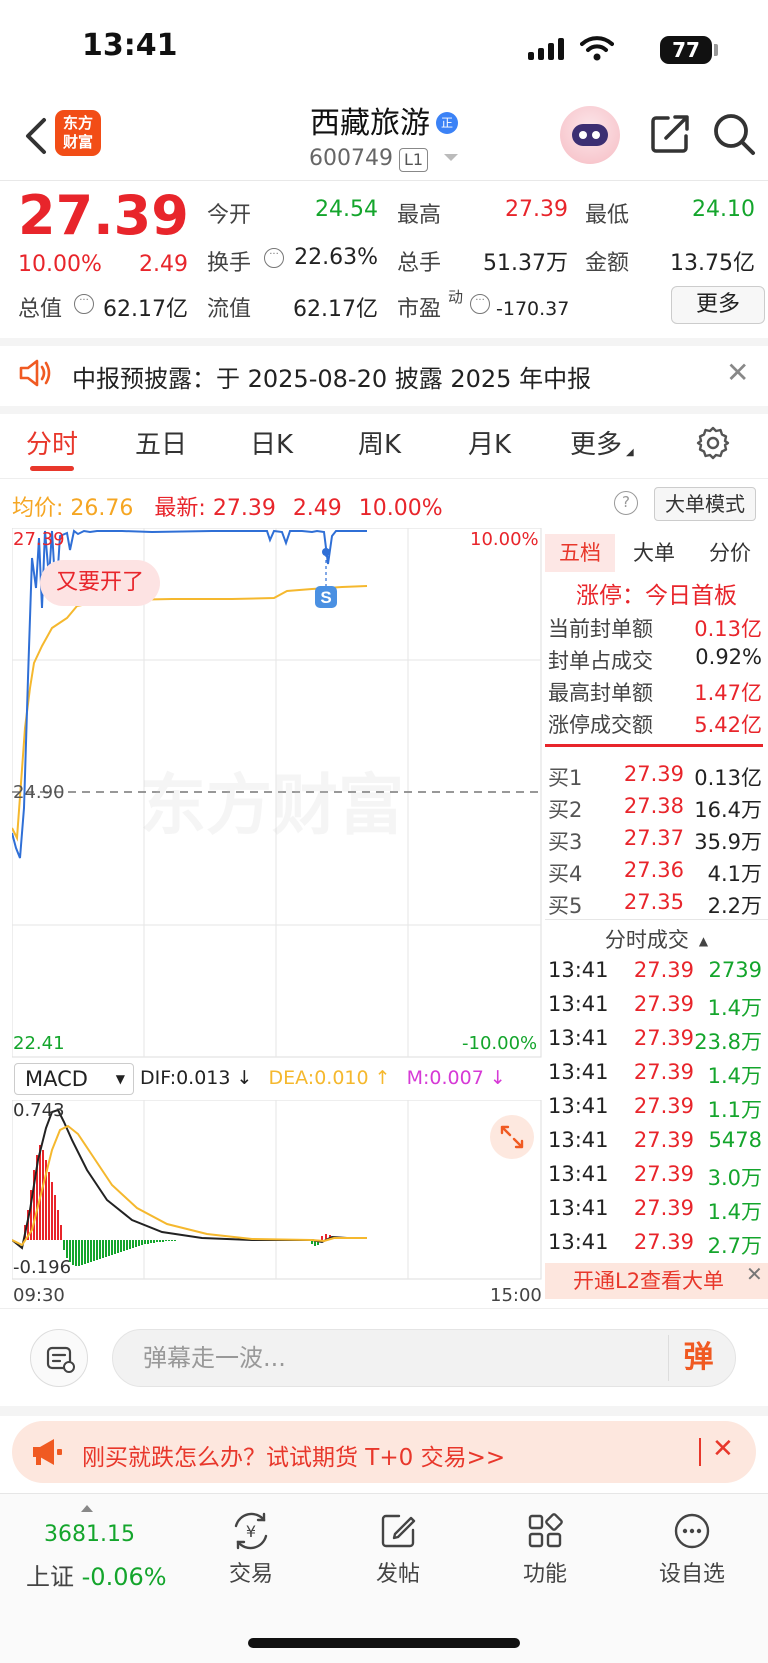 The width and height of the screenshot is (768, 1663). I want to click on nav-customize: 设自选, so click(692, 1549).